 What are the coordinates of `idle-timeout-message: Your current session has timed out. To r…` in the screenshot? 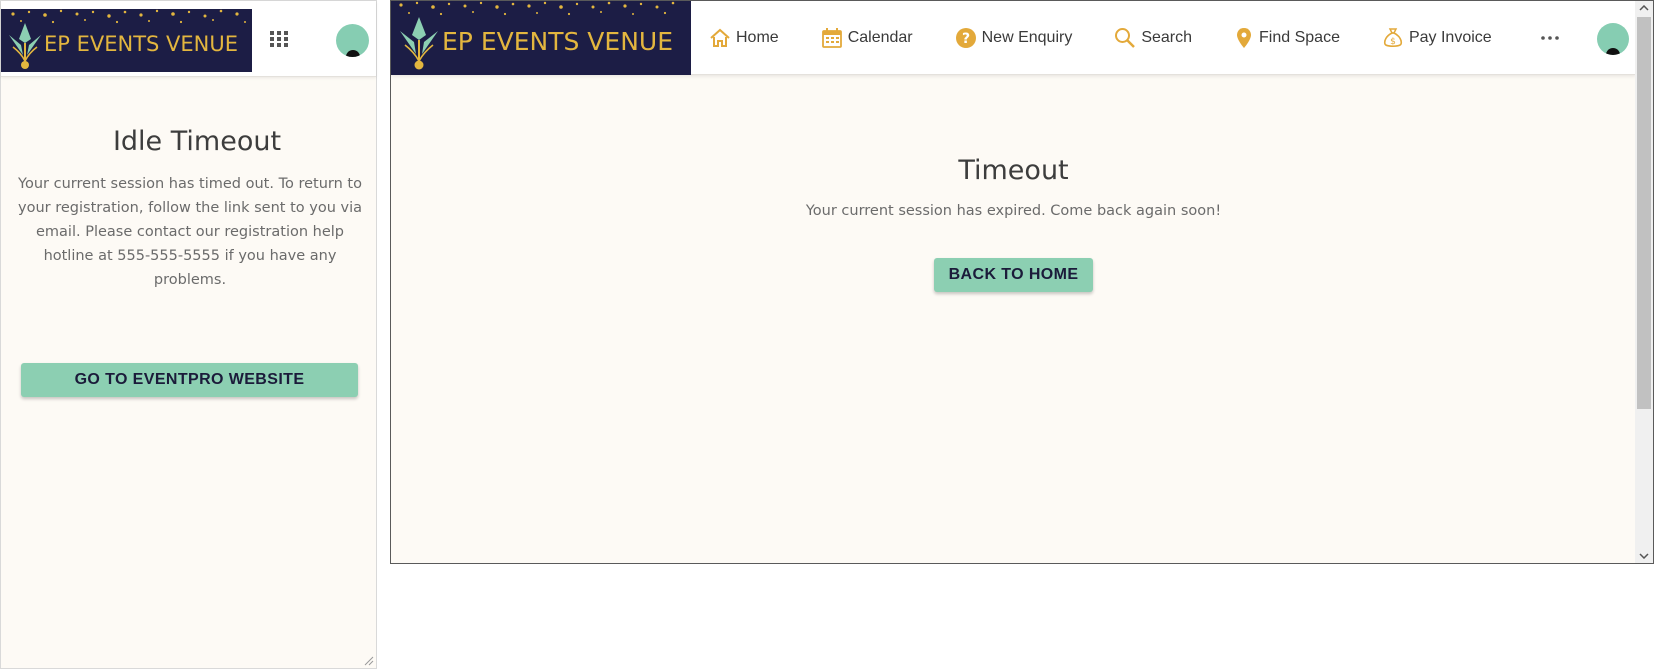 It's located at (190, 232).